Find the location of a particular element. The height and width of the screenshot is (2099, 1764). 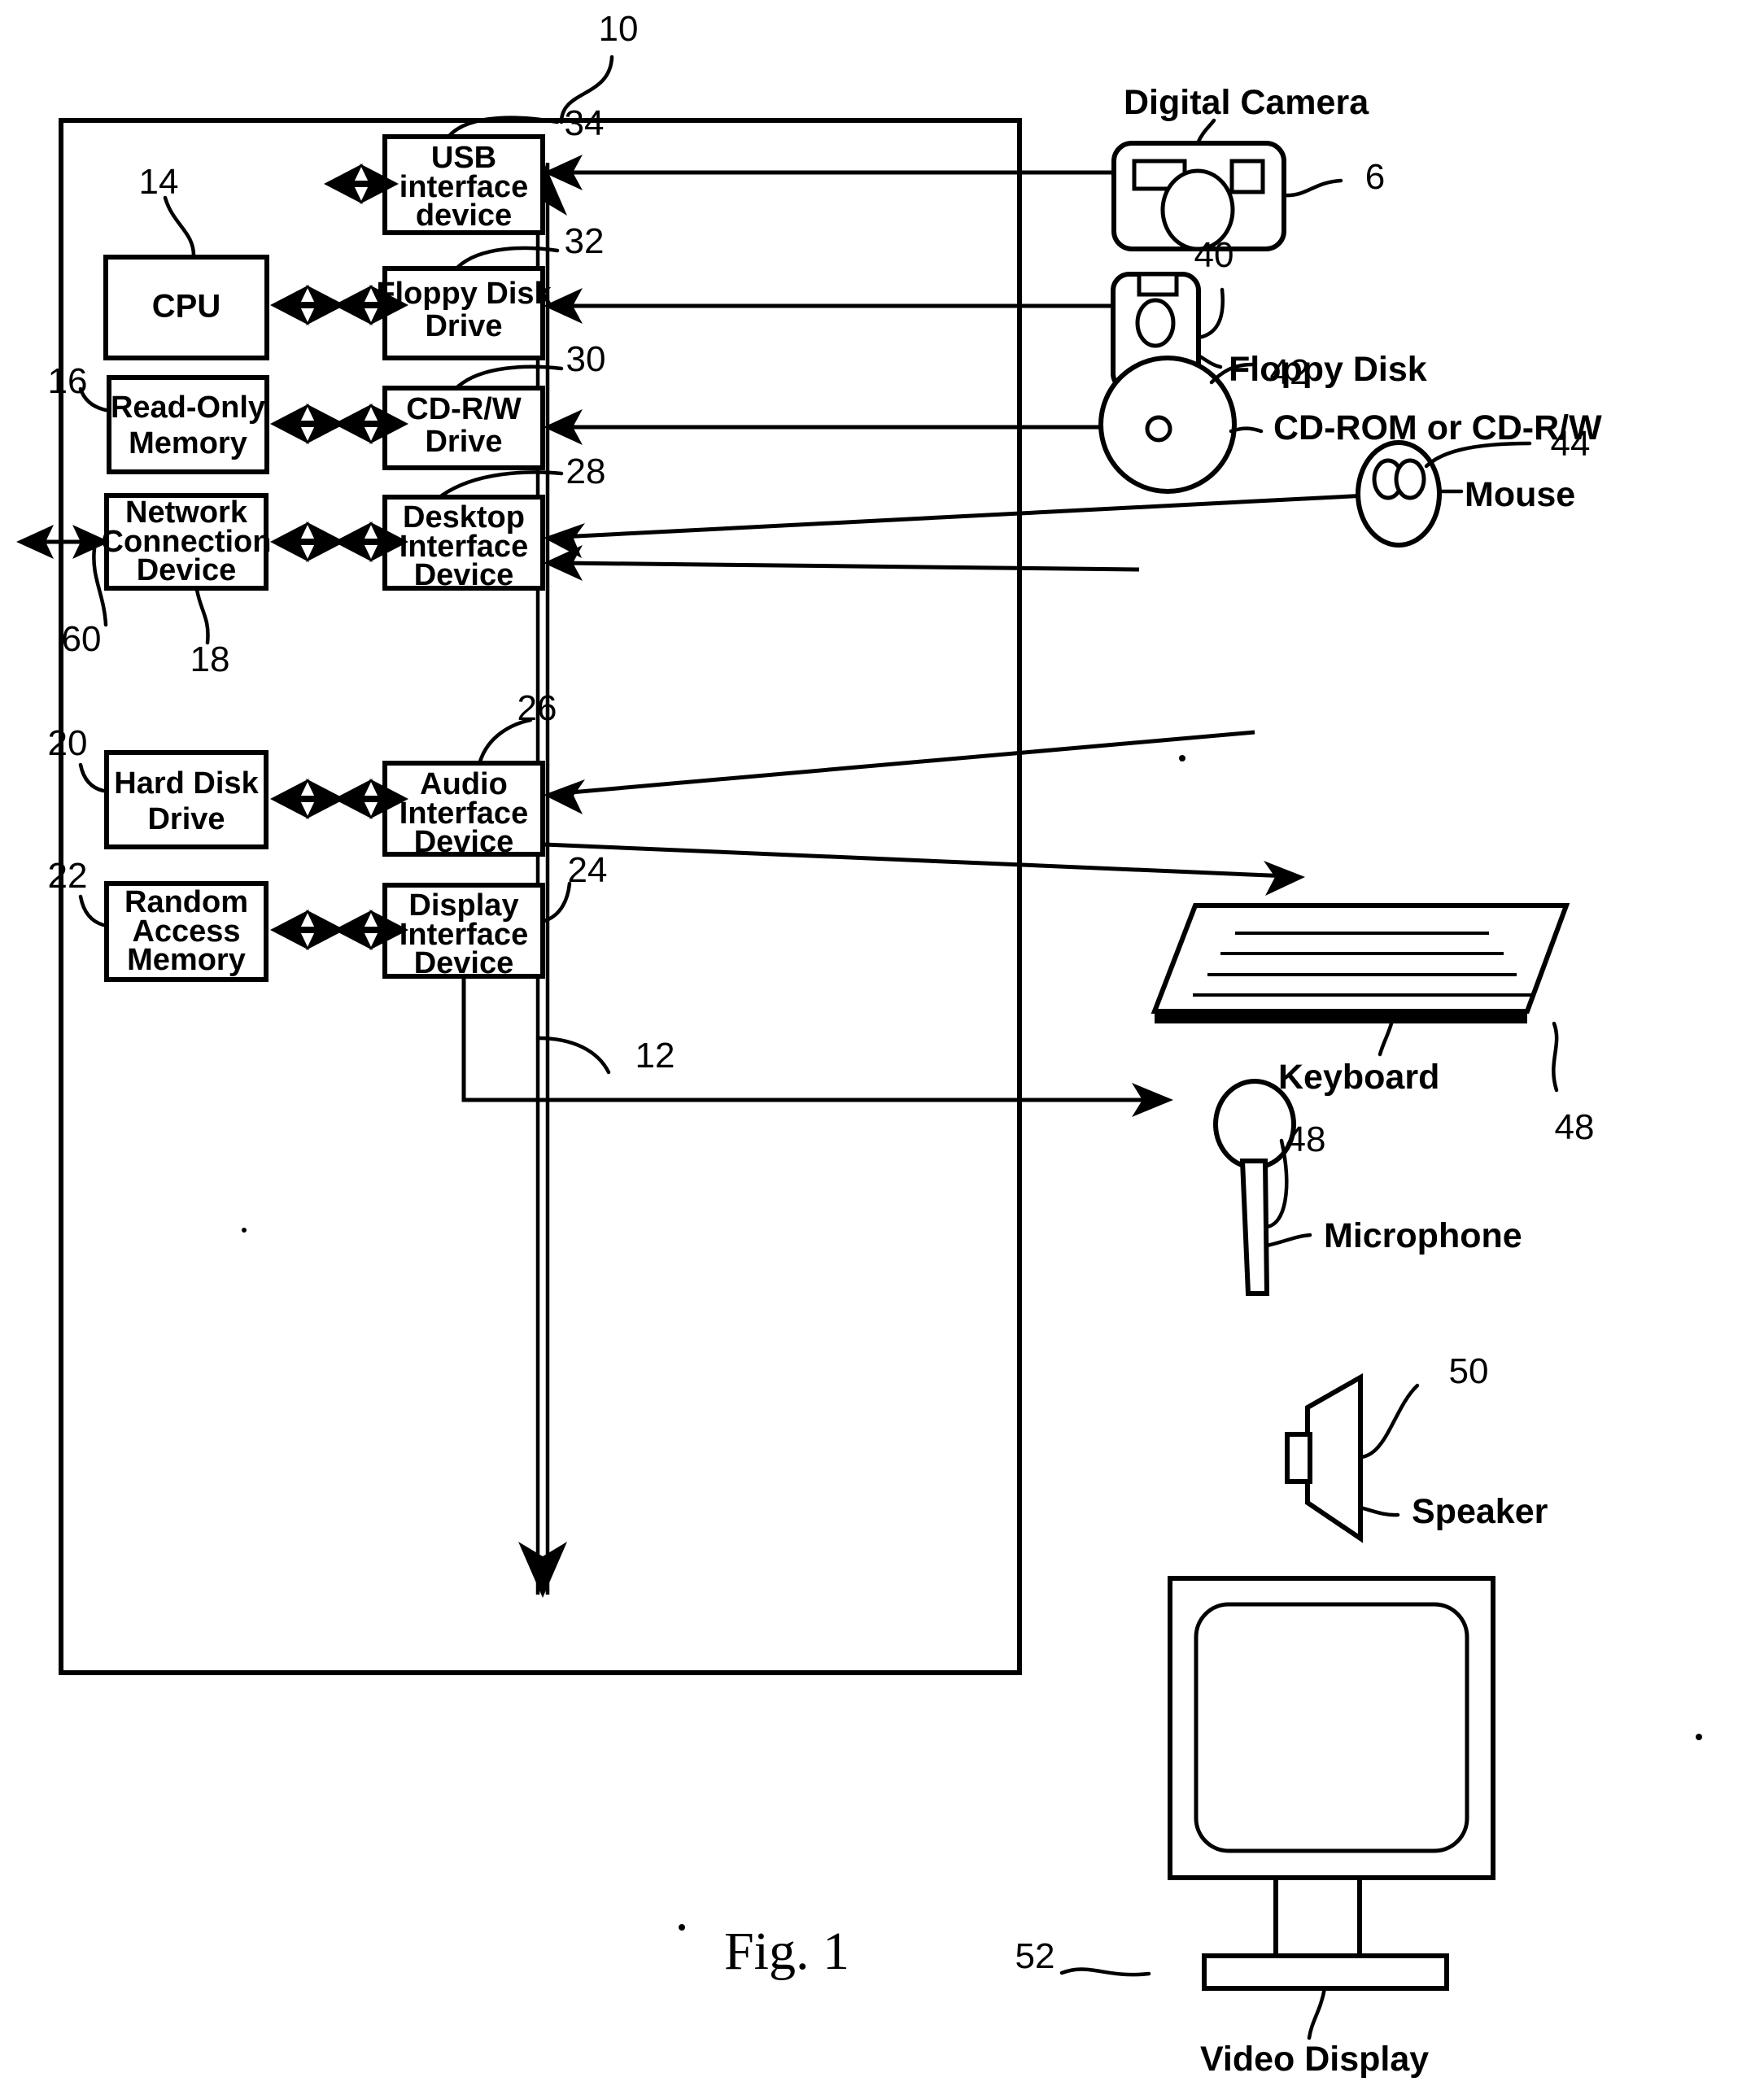

block-display-interface-device: Display Interface Device is located at coordinates (464, 931).